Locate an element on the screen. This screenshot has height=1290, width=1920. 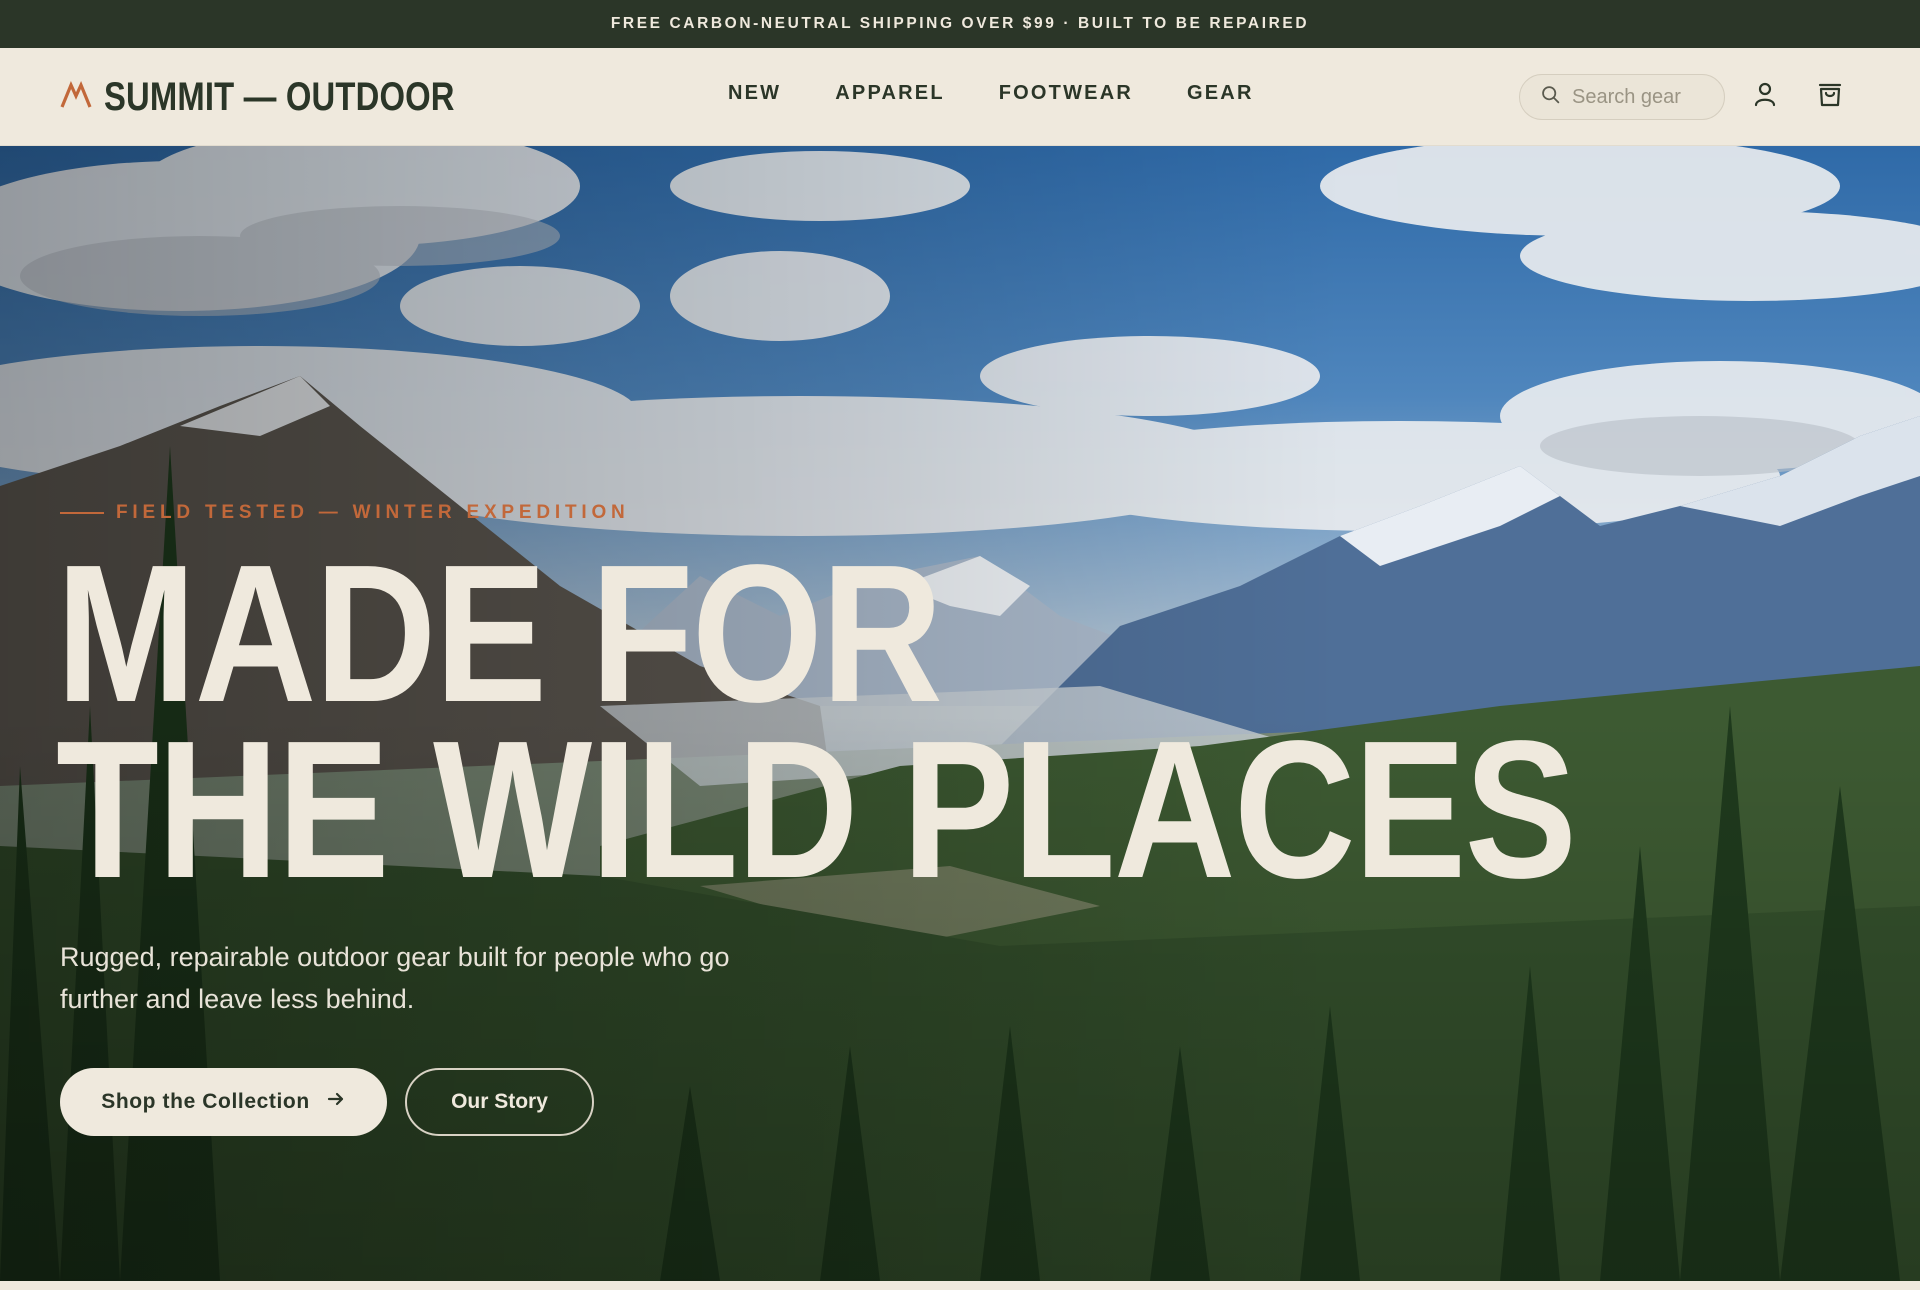
eyebrow-rule is located at coordinates (82, 513).